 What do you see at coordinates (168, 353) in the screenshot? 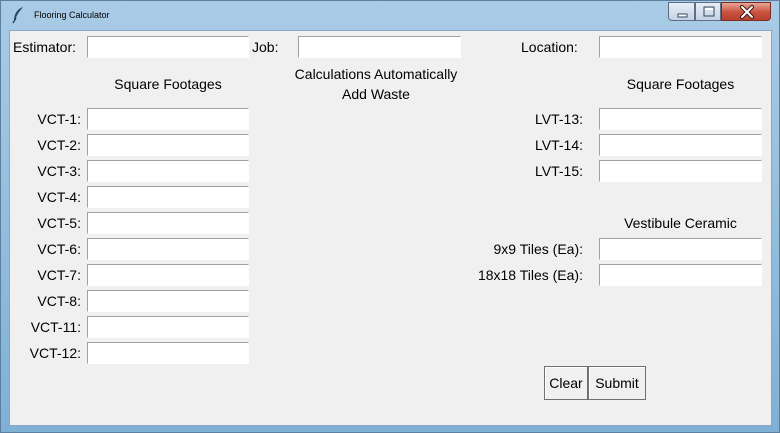
I see `vct-12-input` at bounding box center [168, 353].